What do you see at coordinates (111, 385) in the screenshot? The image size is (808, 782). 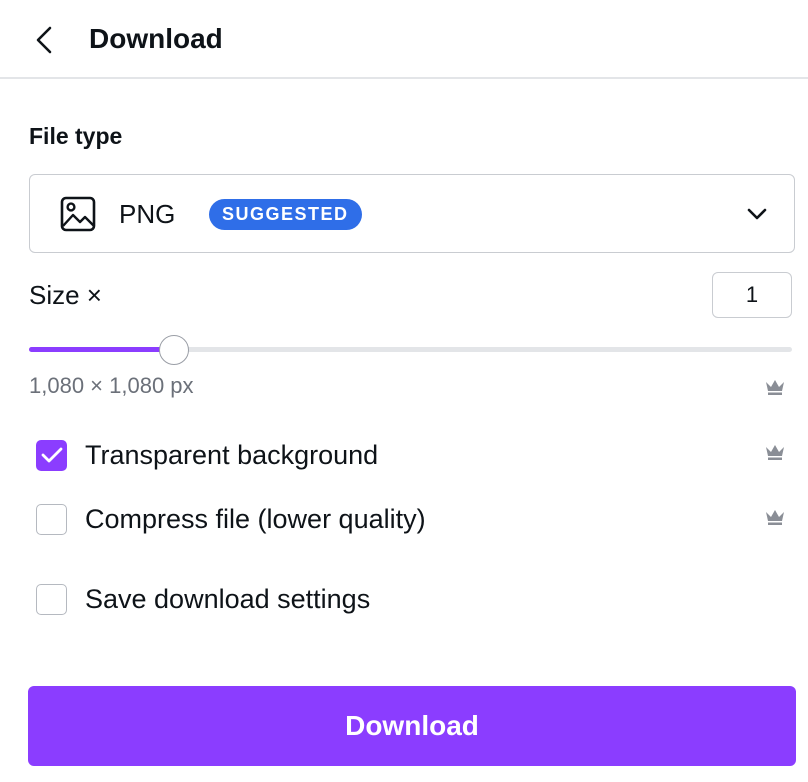 I see `output-dimensions: 1,080 × 1,080 px` at bounding box center [111, 385].